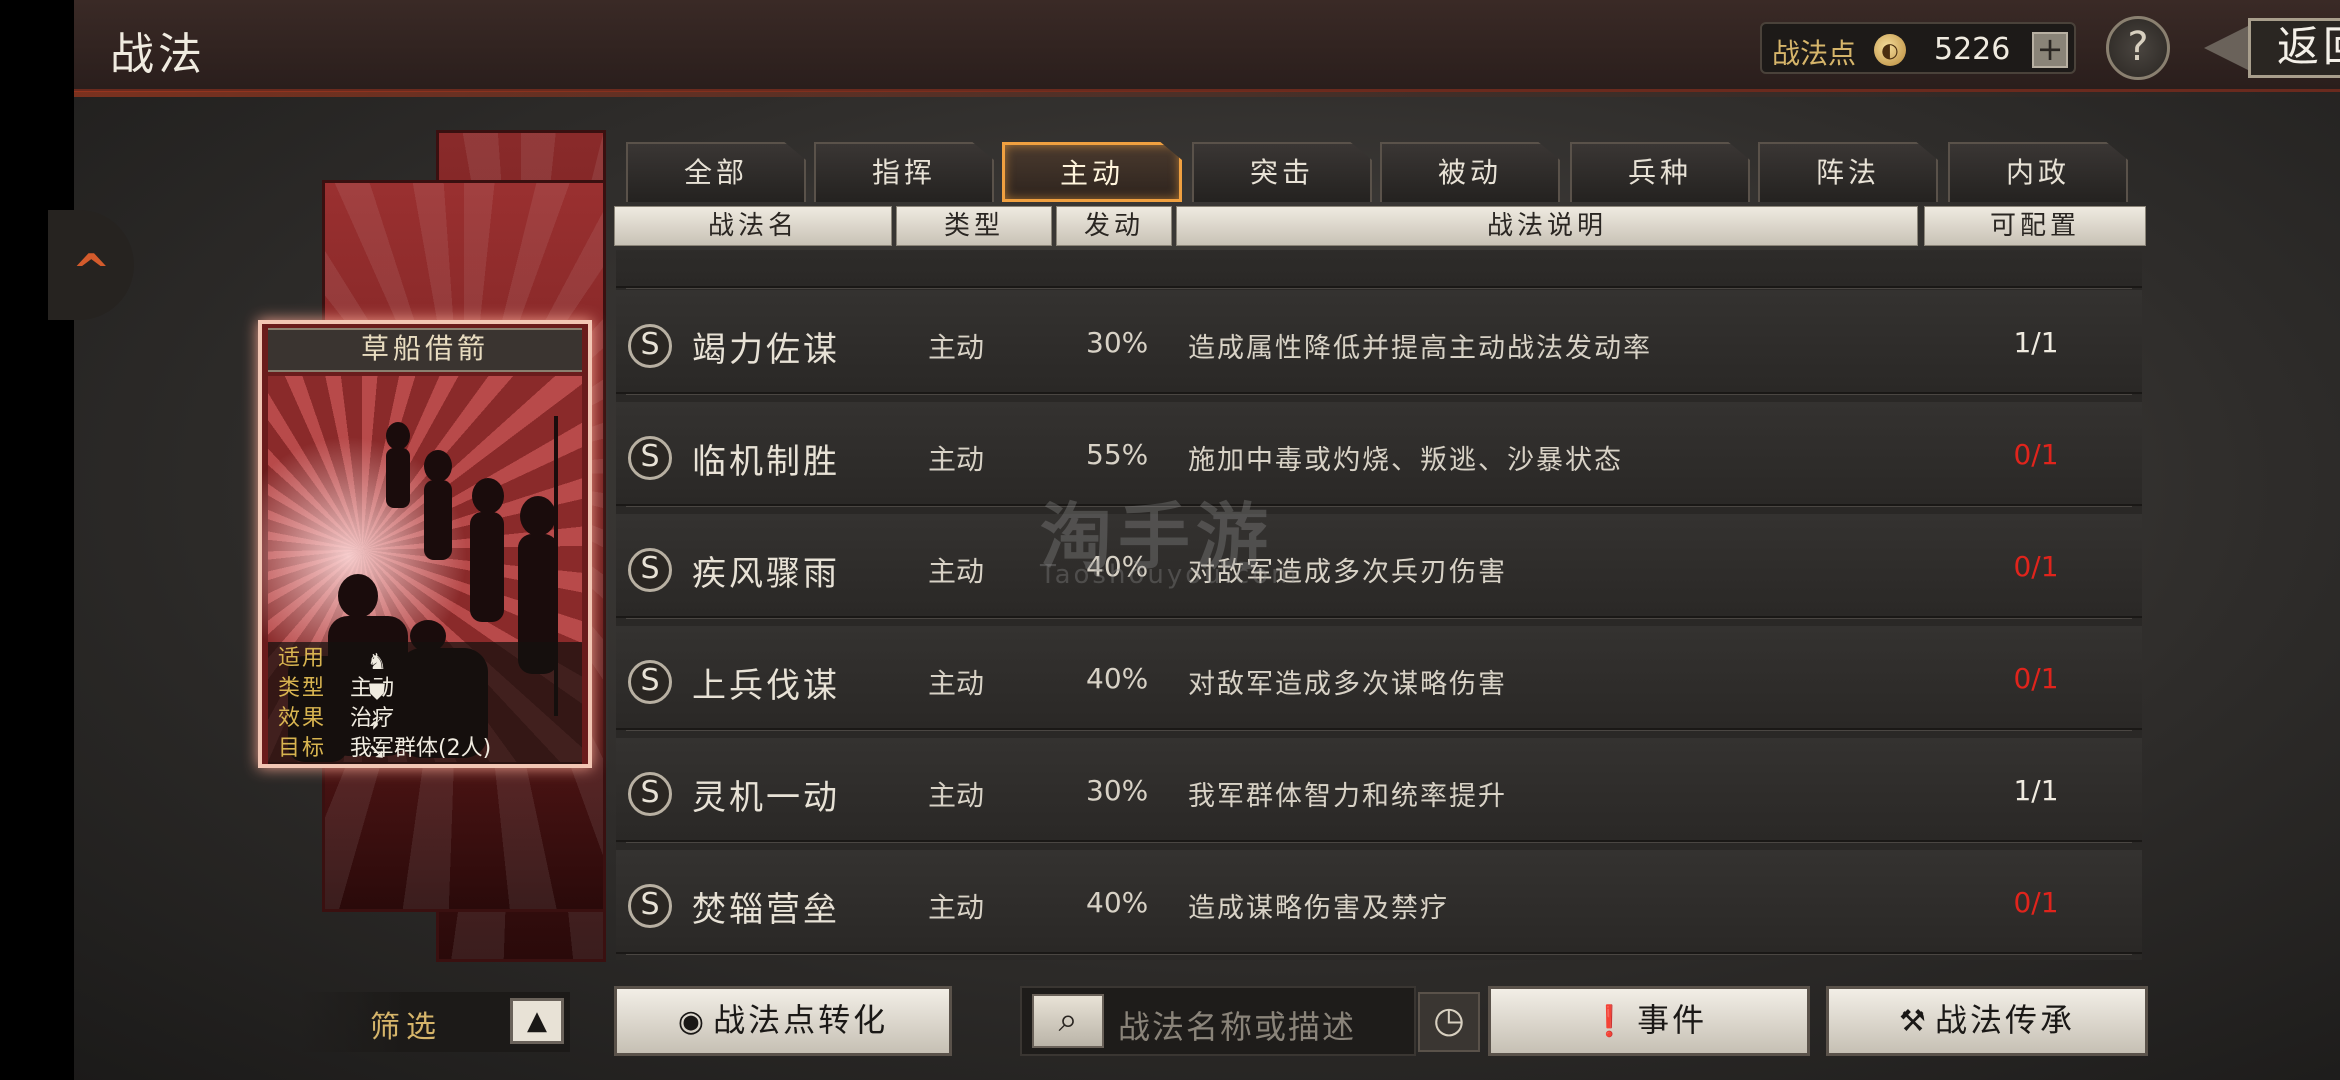 The width and height of the screenshot is (2340, 1080). Describe the element at coordinates (766, 686) in the screenshot. I see `tactic-name: 上兵伐谋` at that location.